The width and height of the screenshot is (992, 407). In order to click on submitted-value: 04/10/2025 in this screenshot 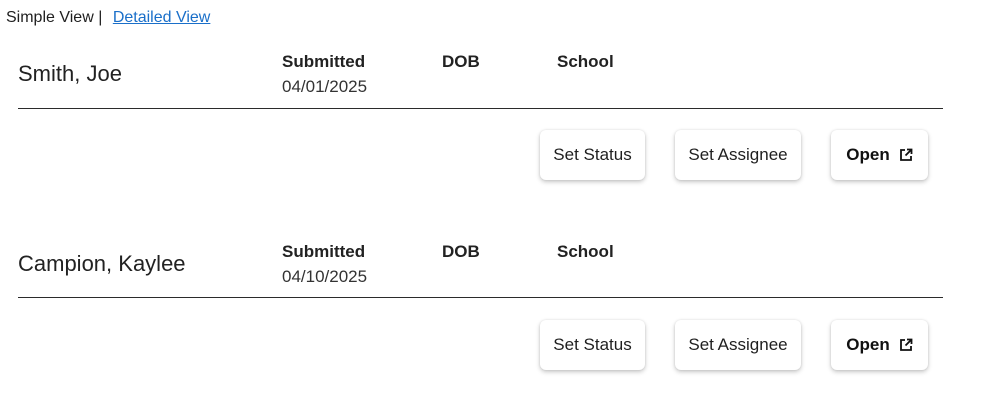, I will do `click(325, 276)`.